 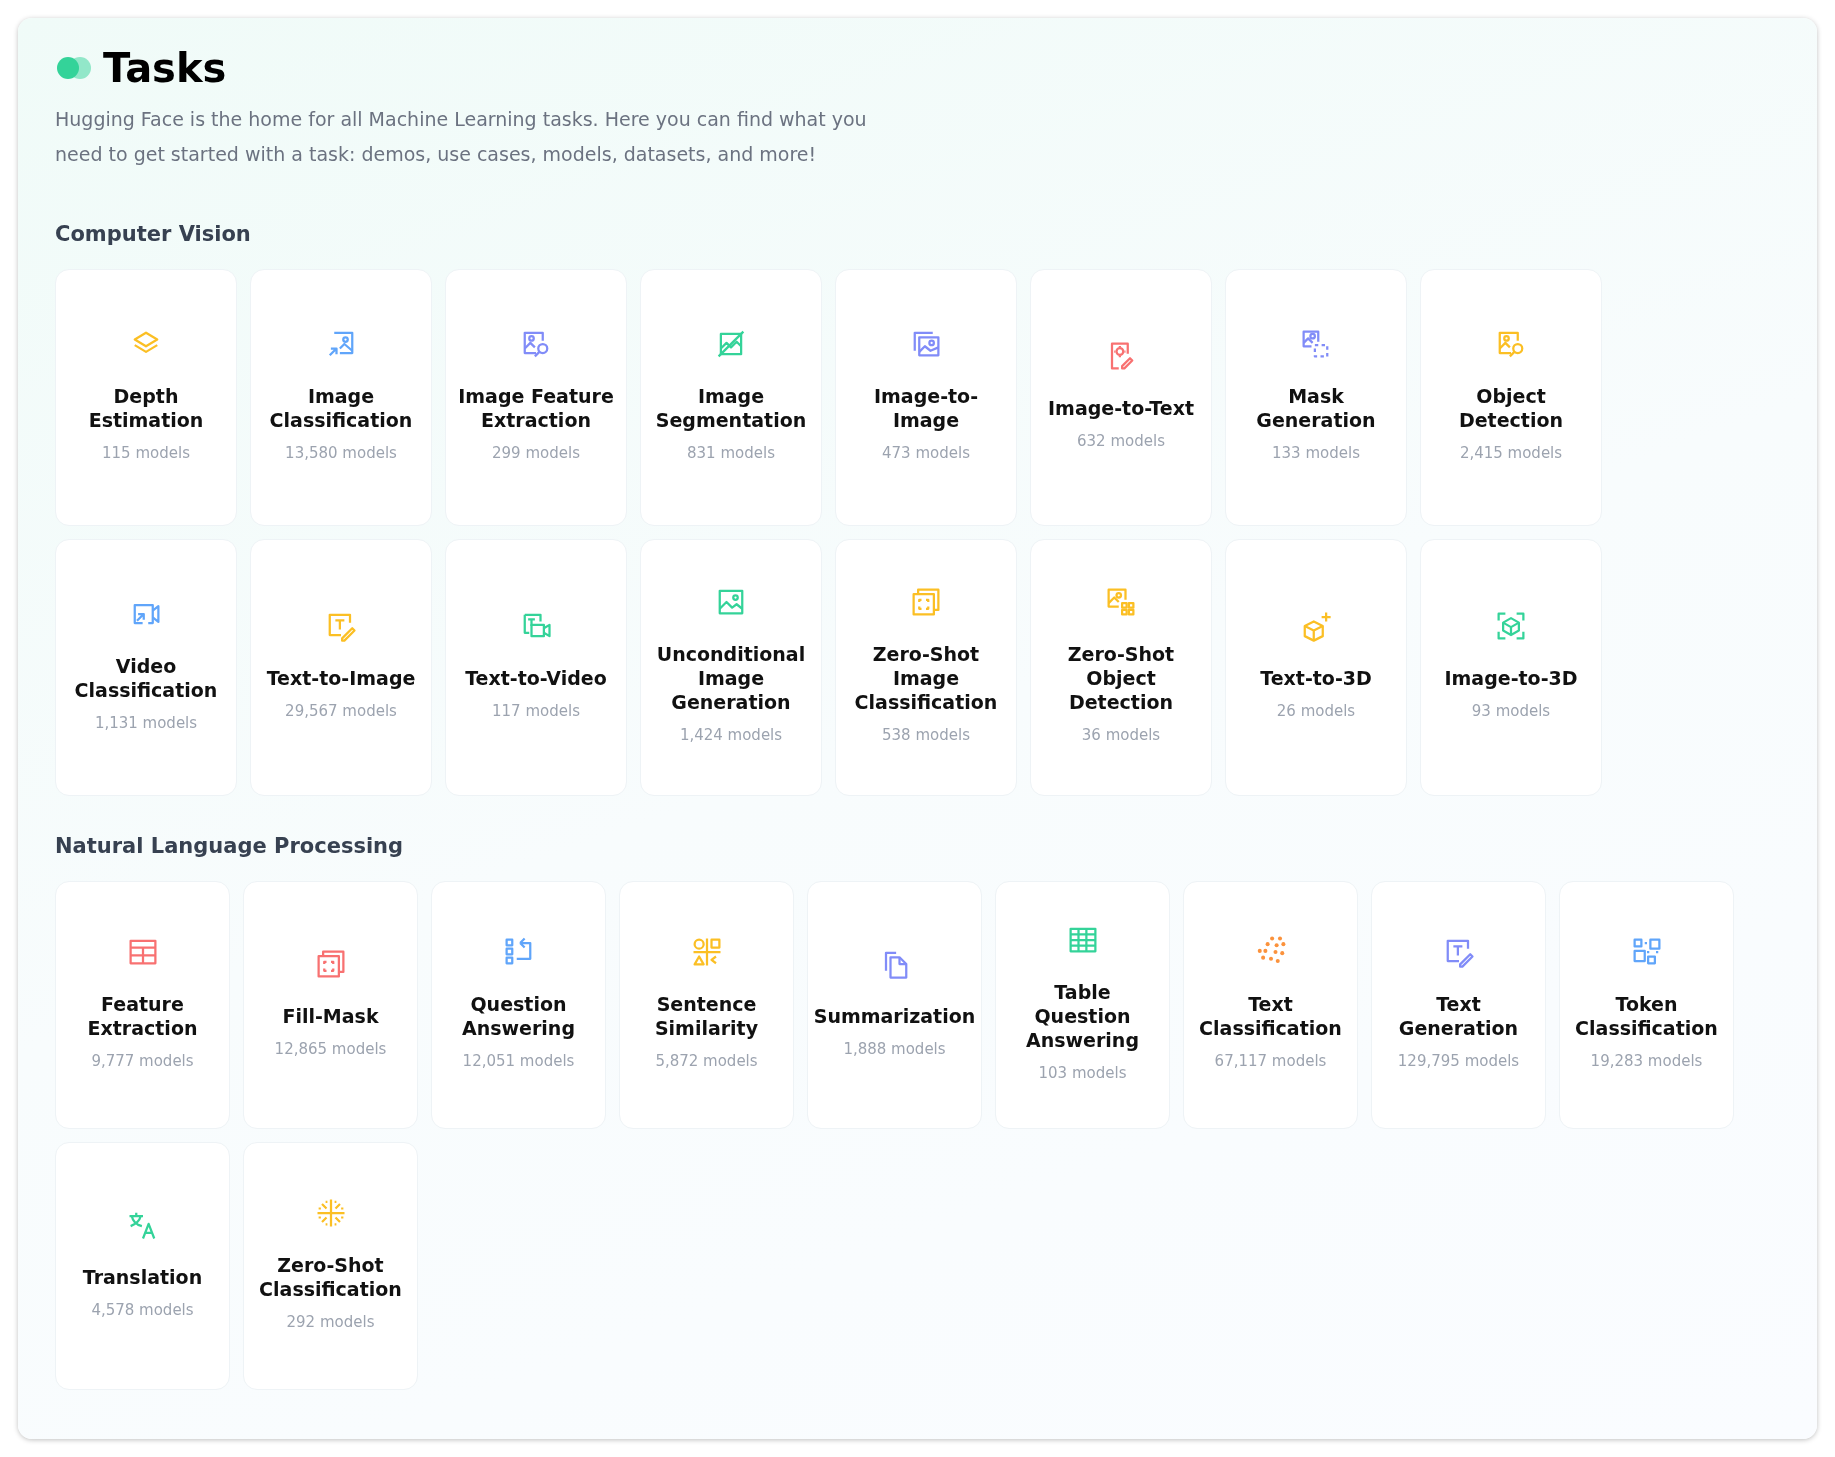 I want to click on task-name: Text-to-Video, so click(x=536, y=678).